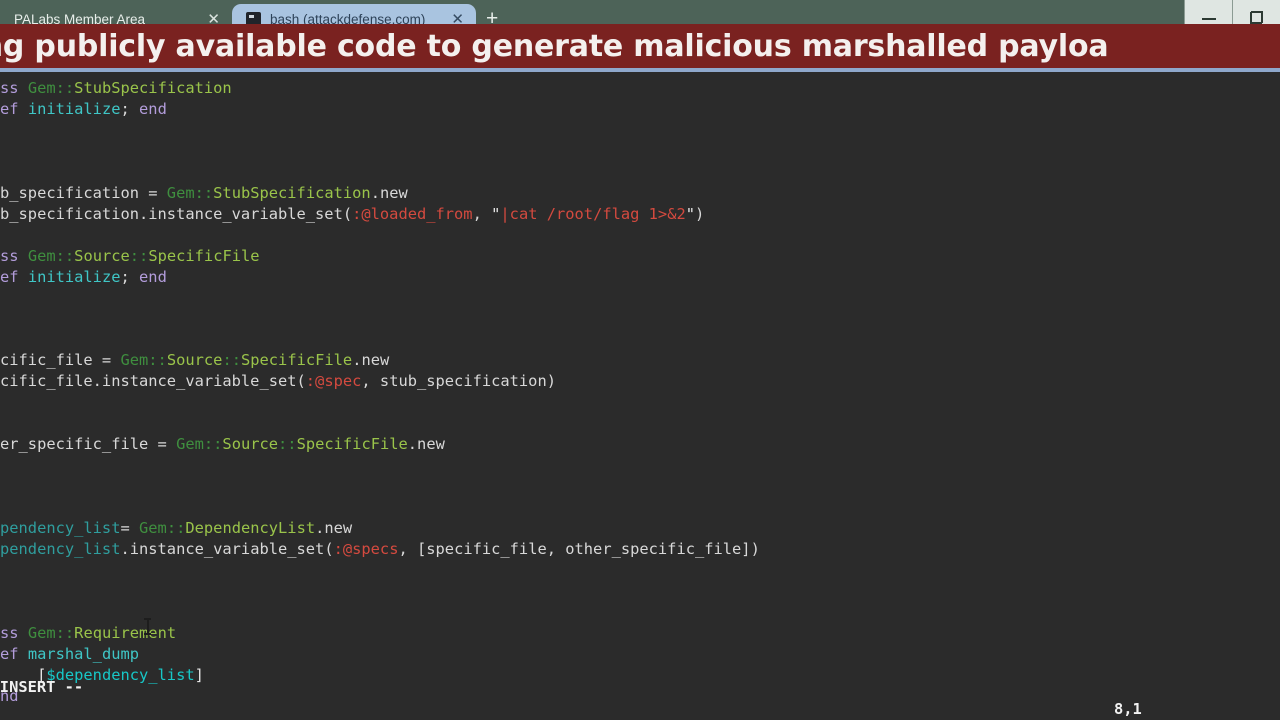 The height and width of the screenshot is (720, 1280). What do you see at coordinates (380, 528) in the screenshot?
I see `code-line: pendency_list= Gem::DependencyList.new` at bounding box center [380, 528].